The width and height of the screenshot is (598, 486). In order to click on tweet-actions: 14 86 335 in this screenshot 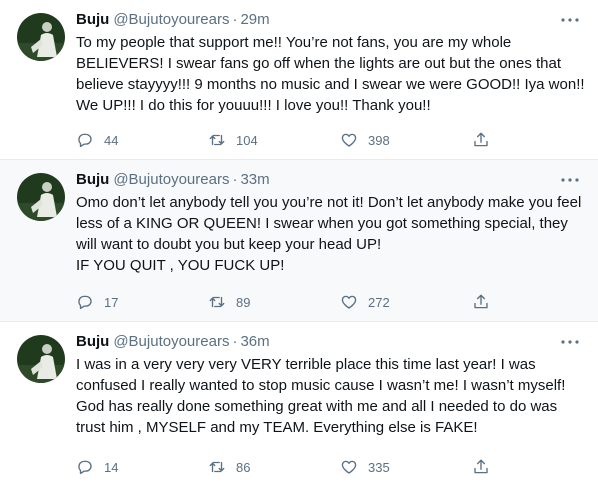, I will do `click(296, 467)`.